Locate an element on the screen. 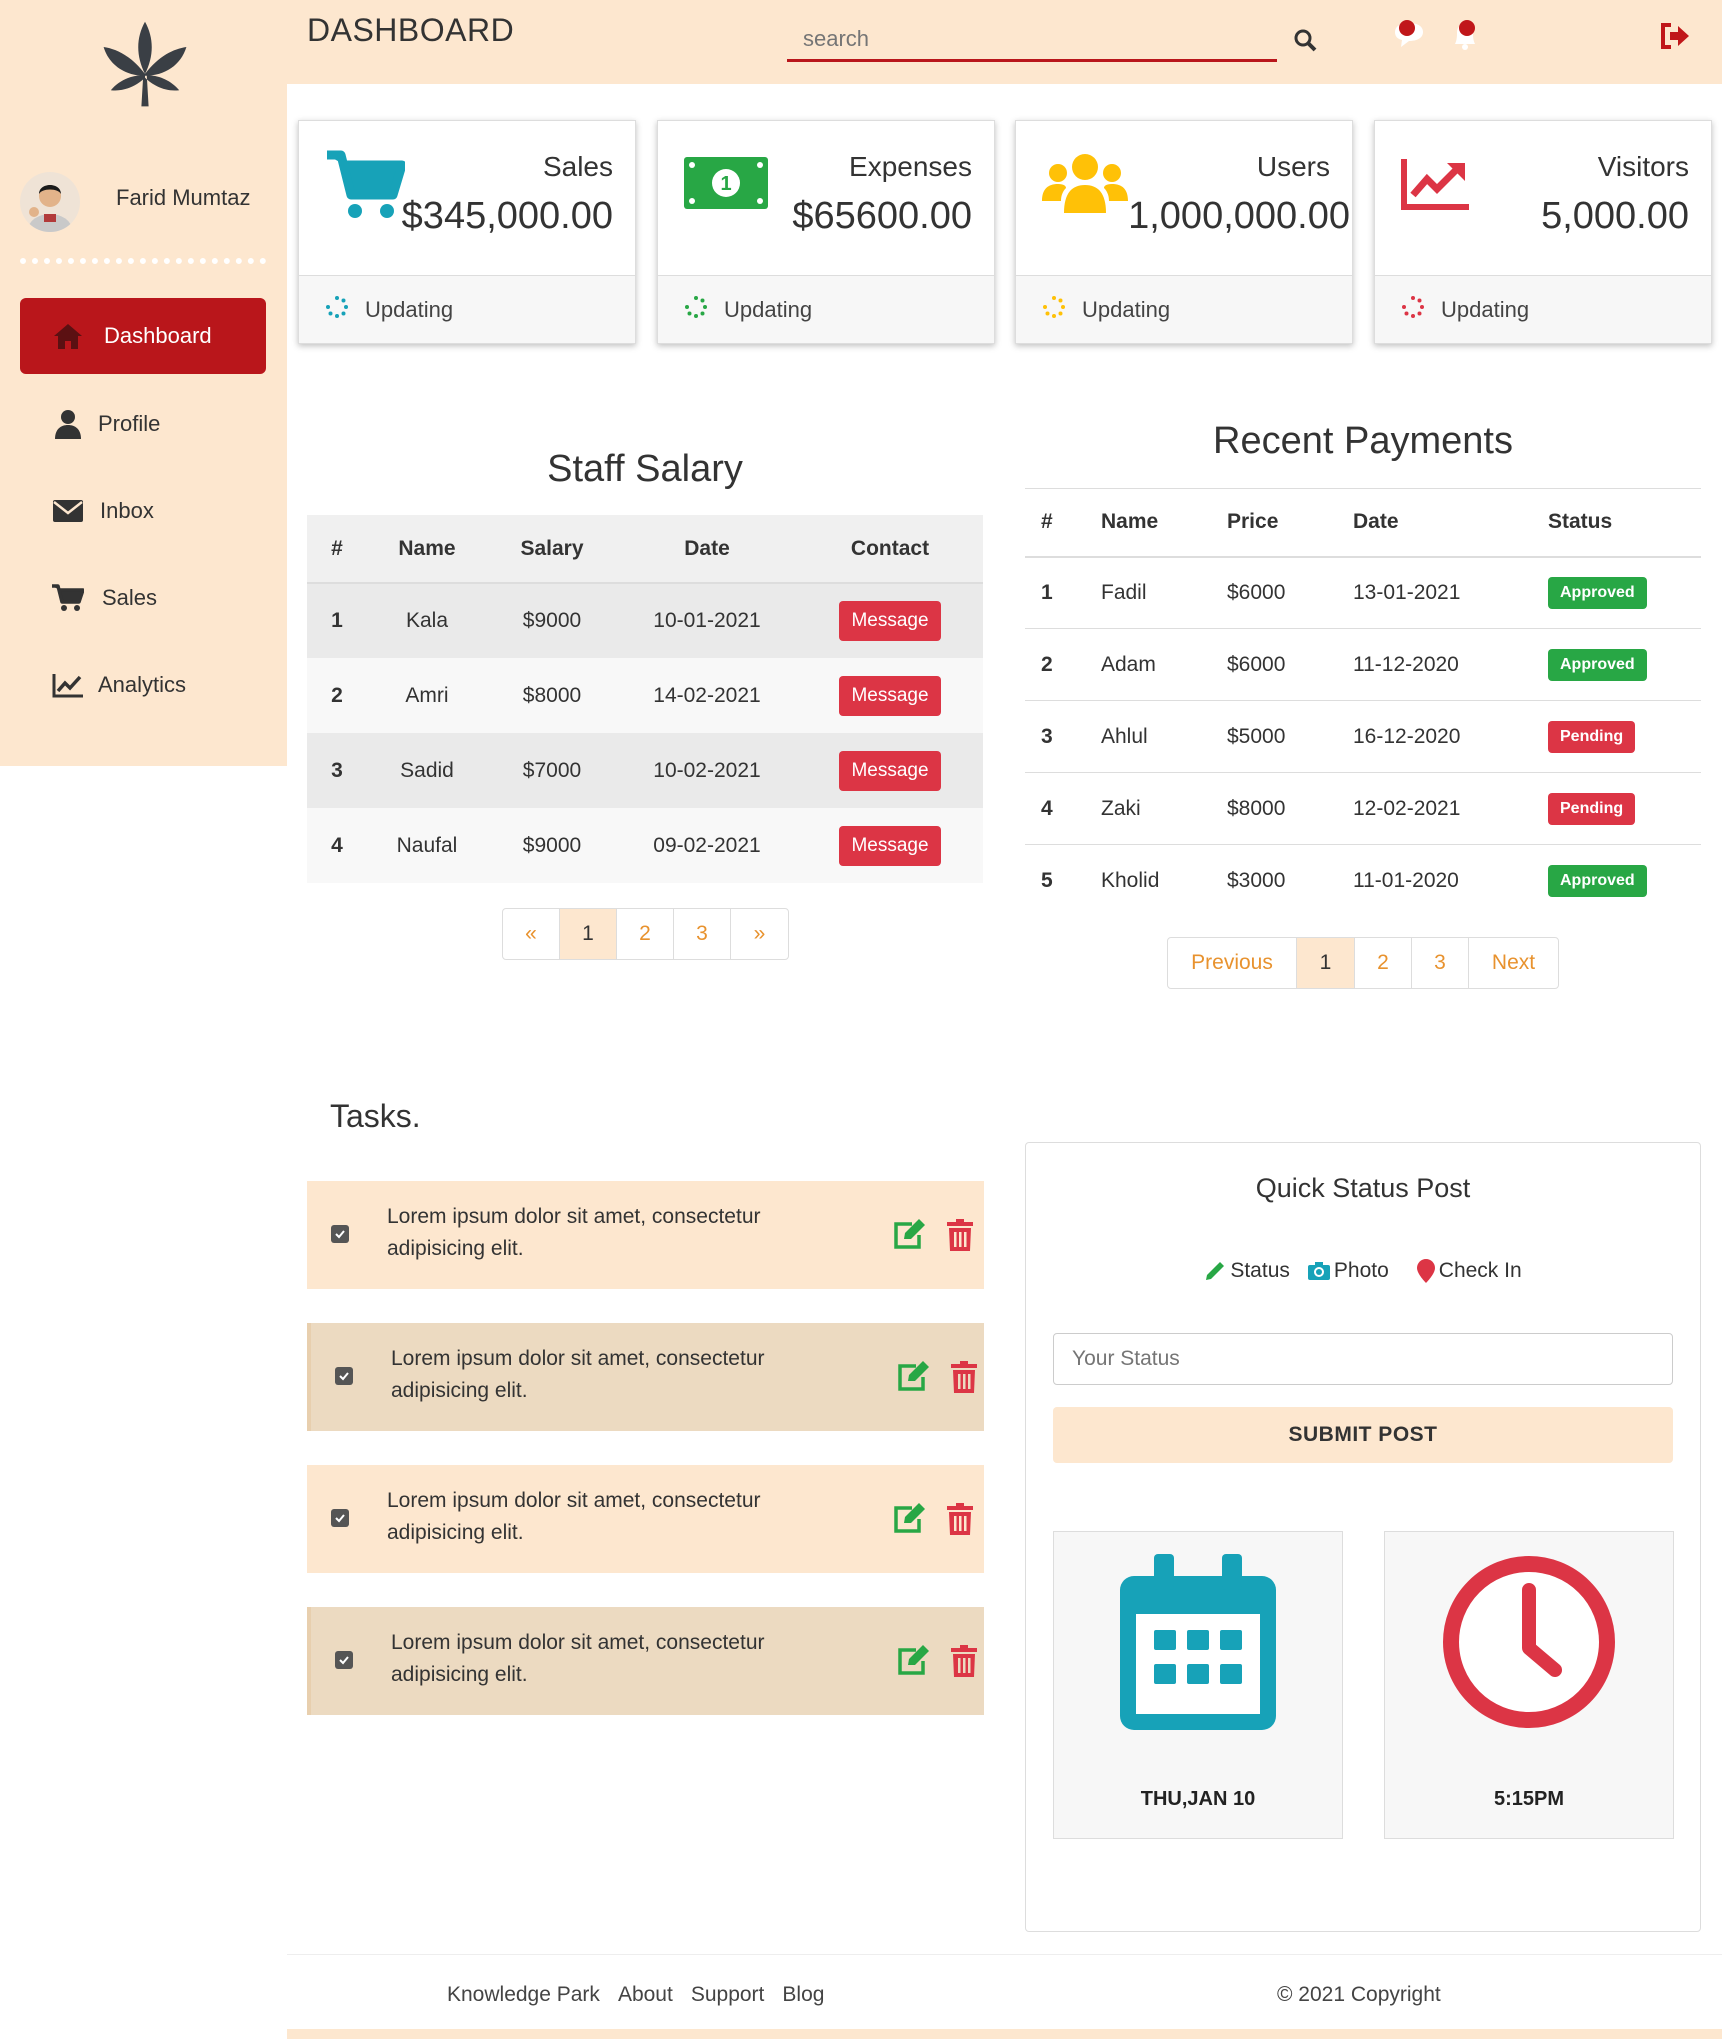 This screenshot has width=1722, height=2039. footer-links: Knowledge Park About Support Blog is located at coordinates (635, 1995).